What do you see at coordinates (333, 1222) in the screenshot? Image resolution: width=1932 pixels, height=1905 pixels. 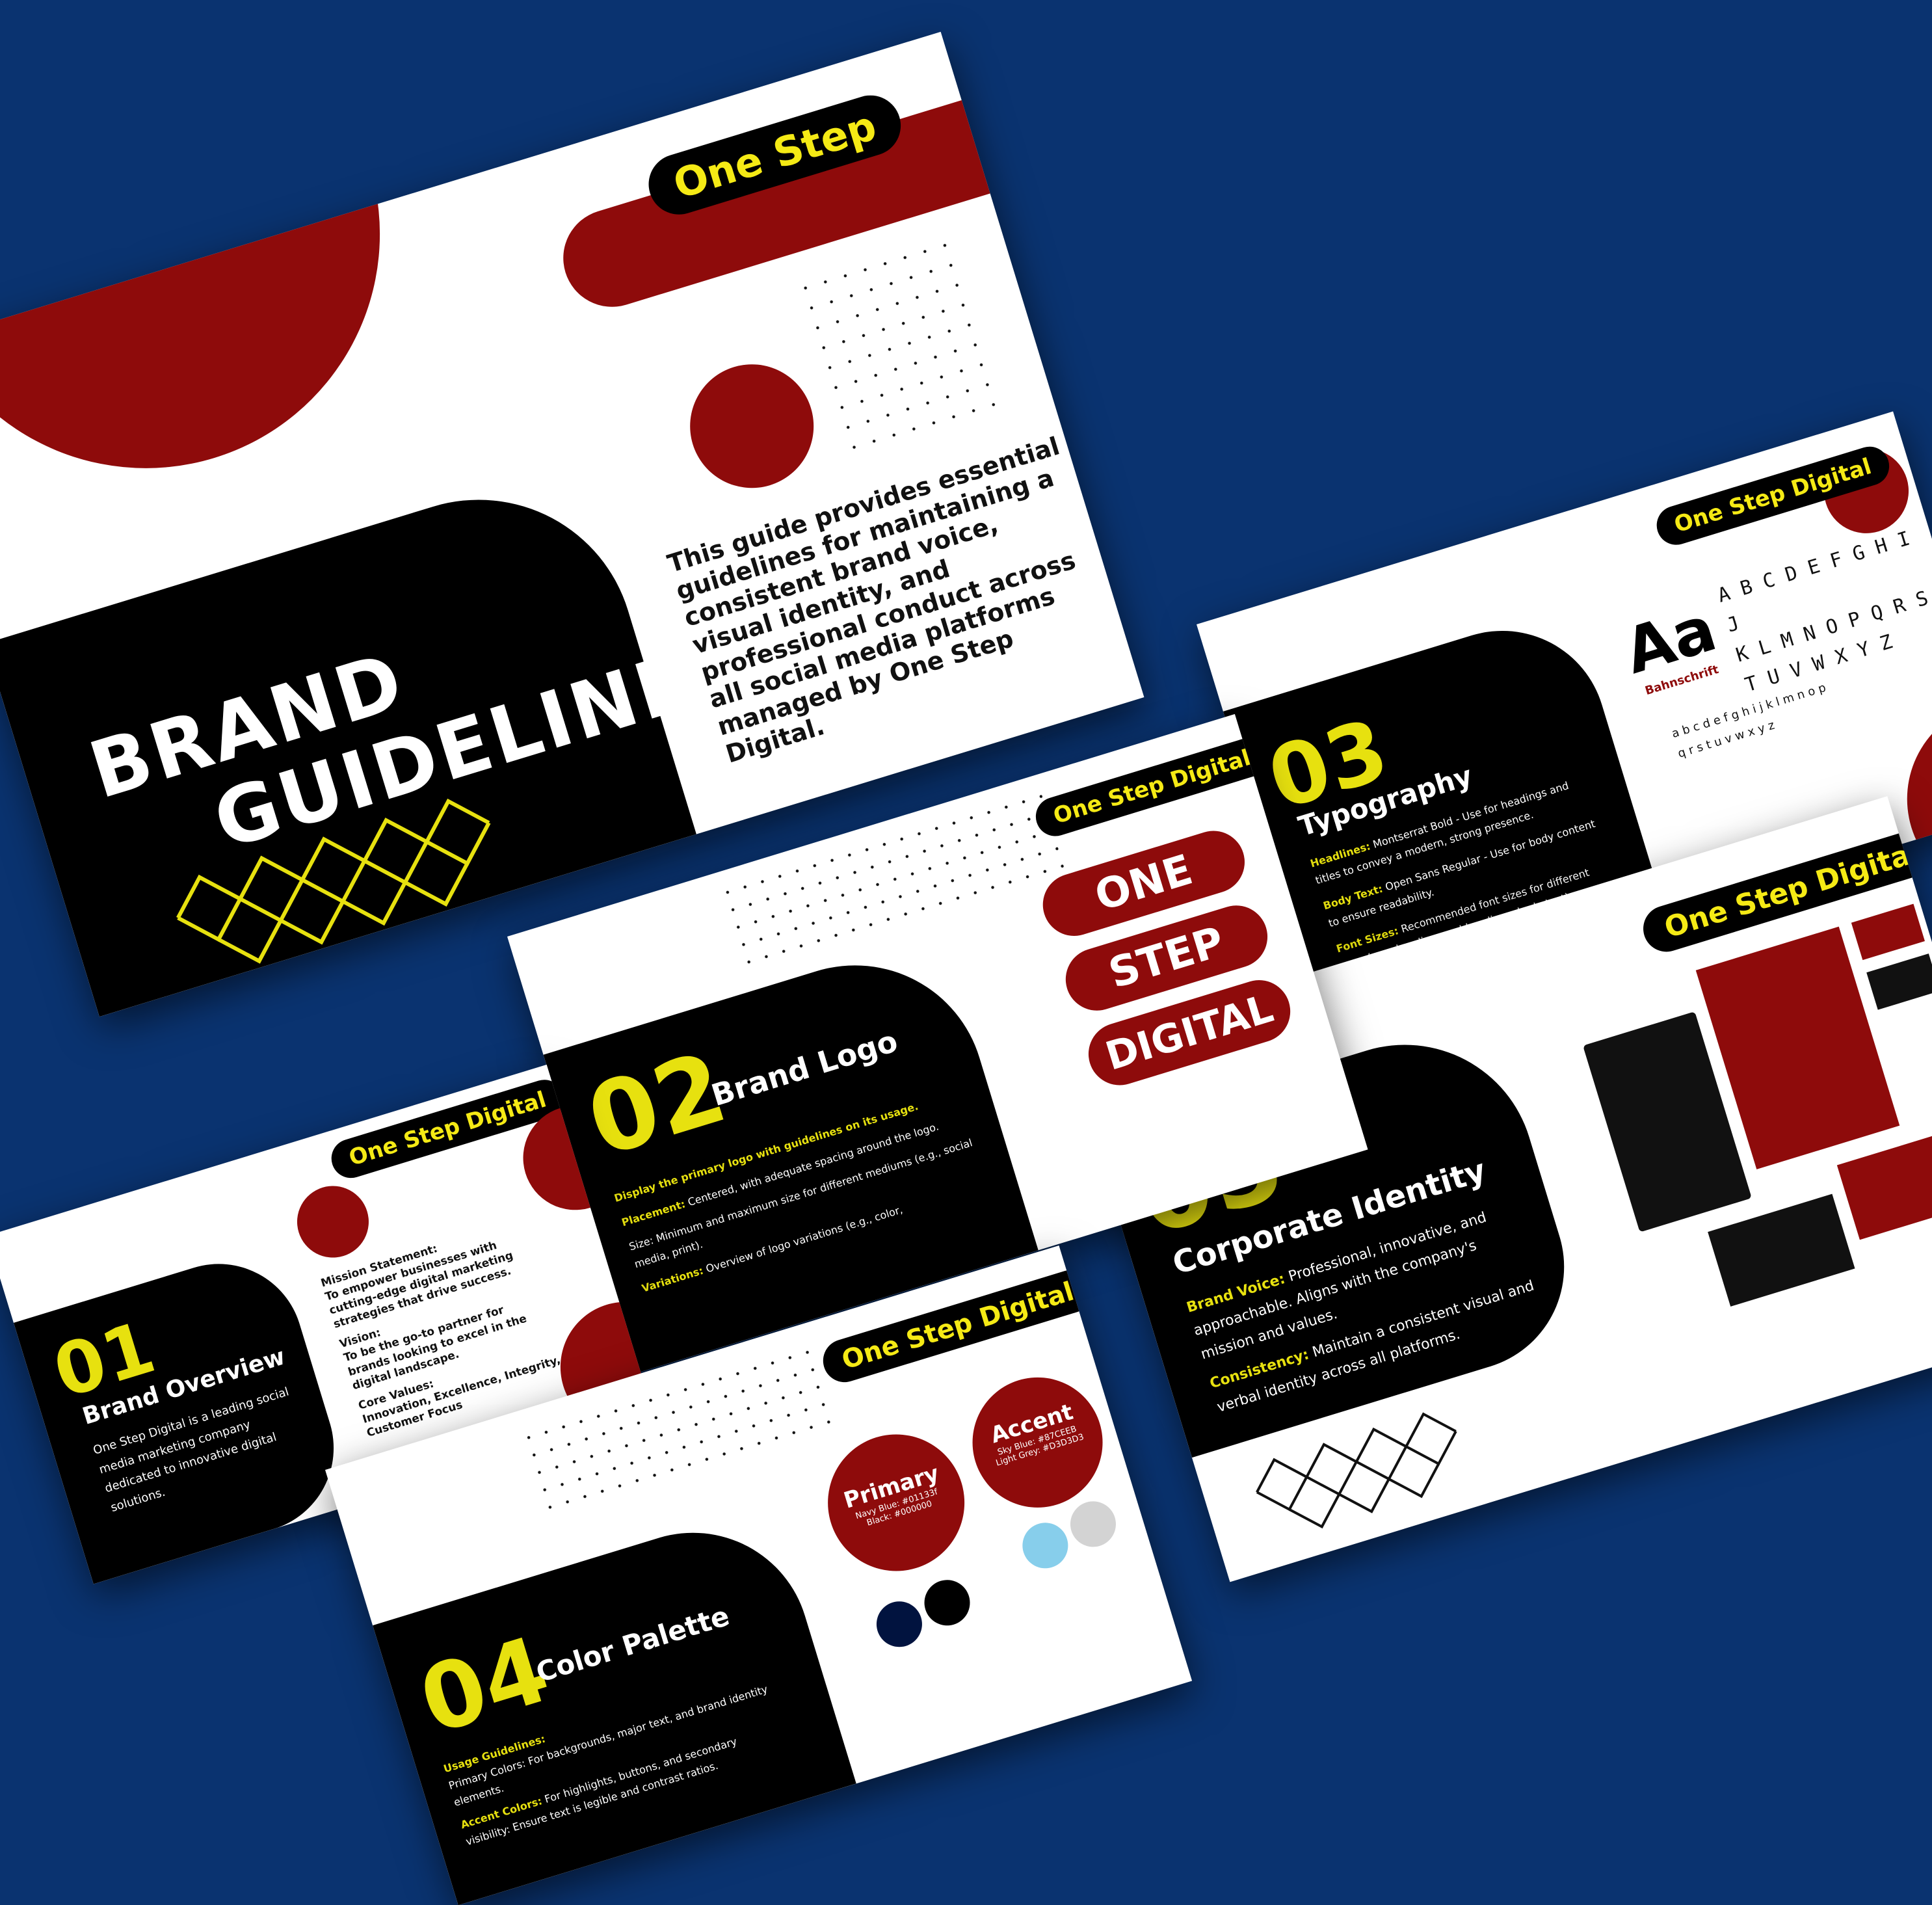 I see `red-circle` at bounding box center [333, 1222].